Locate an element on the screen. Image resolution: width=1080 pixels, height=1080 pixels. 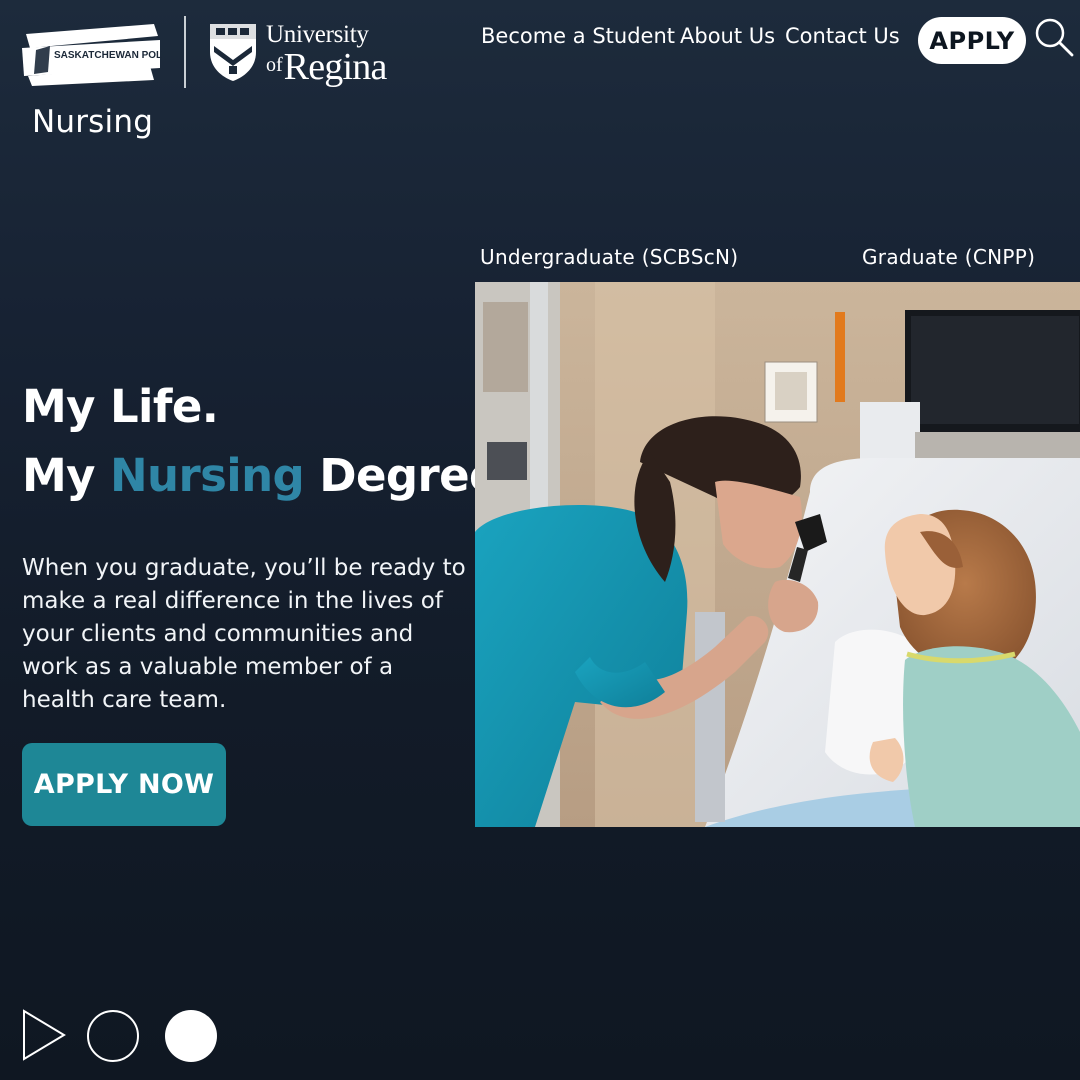
uofr-line1: University is located at coordinates (317, 34).